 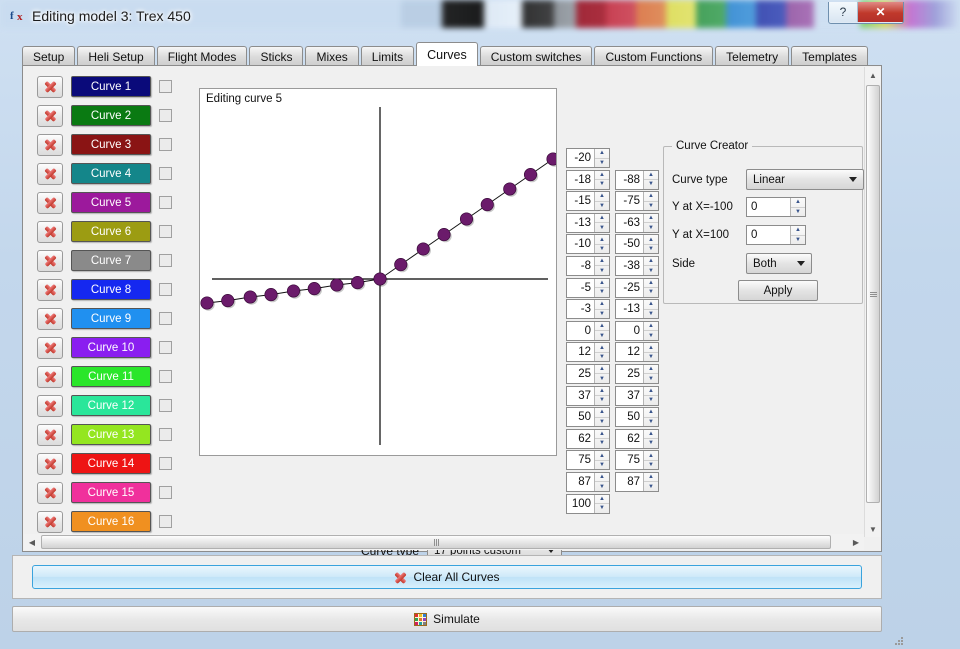 What do you see at coordinates (752, 56) in the screenshot?
I see `tab-telemetry: Telemetry` at bounding box center [752, 56].